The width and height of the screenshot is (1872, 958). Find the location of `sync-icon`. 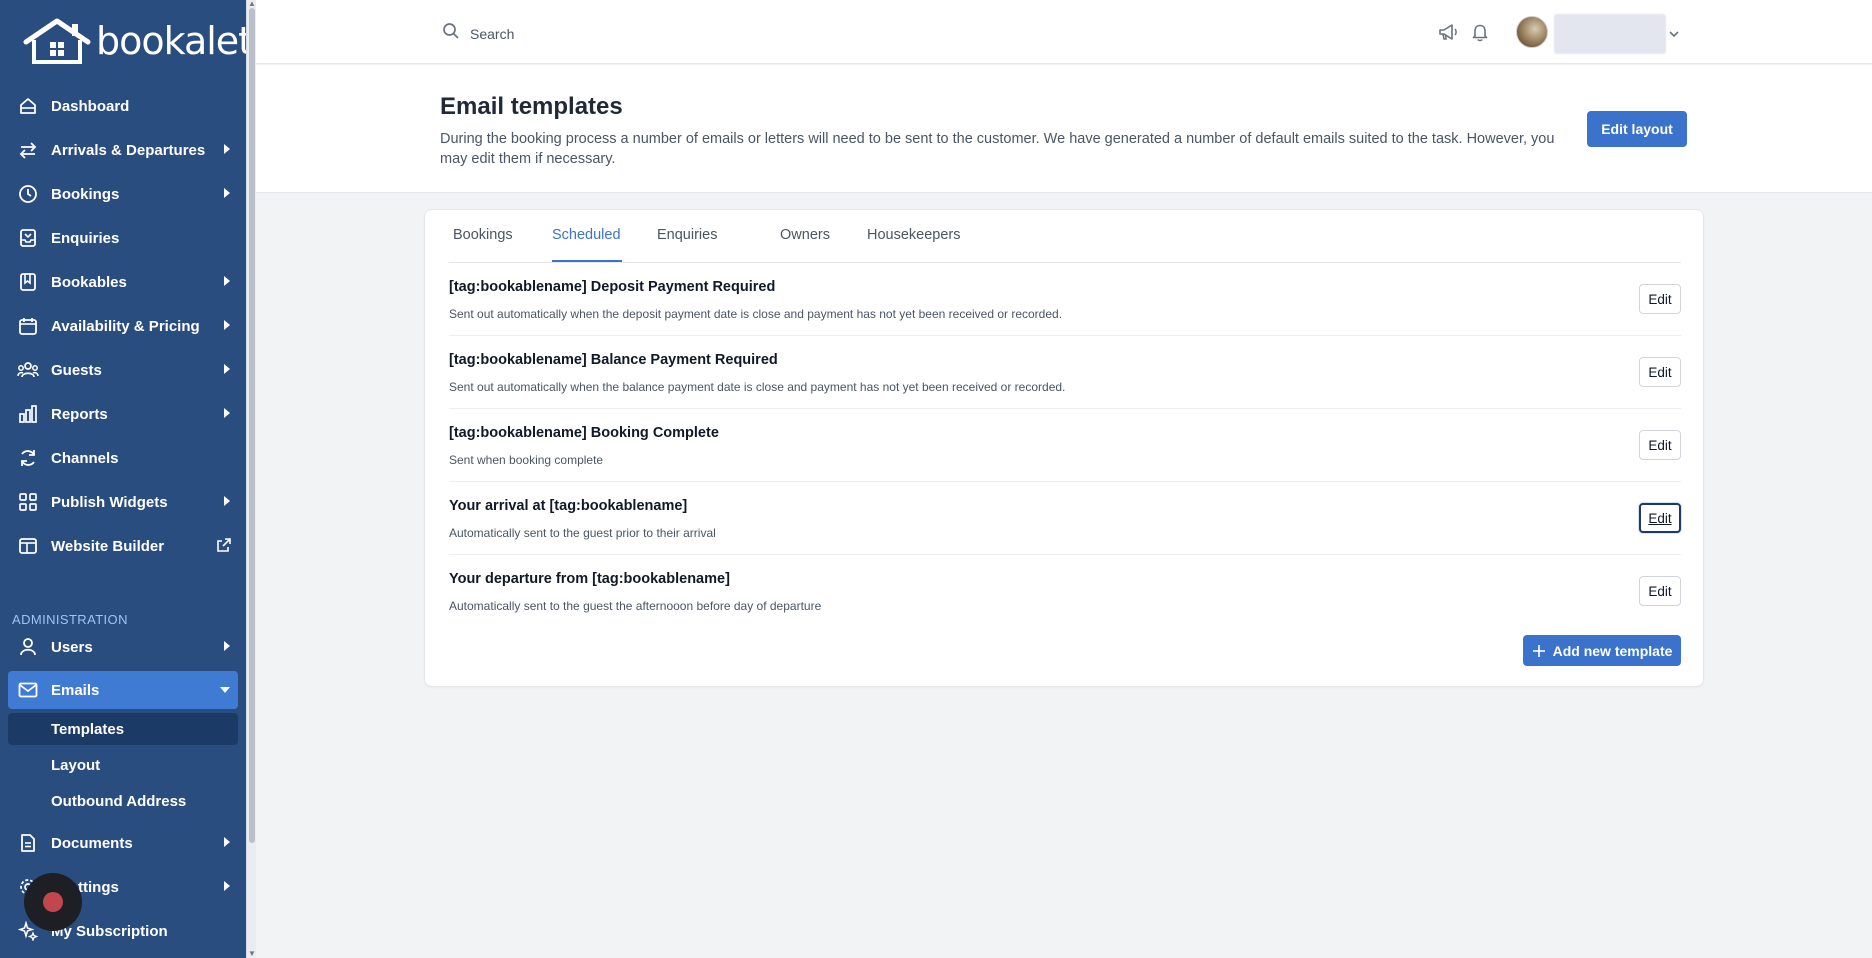

sync-icon is located at coordinates (28, 458).